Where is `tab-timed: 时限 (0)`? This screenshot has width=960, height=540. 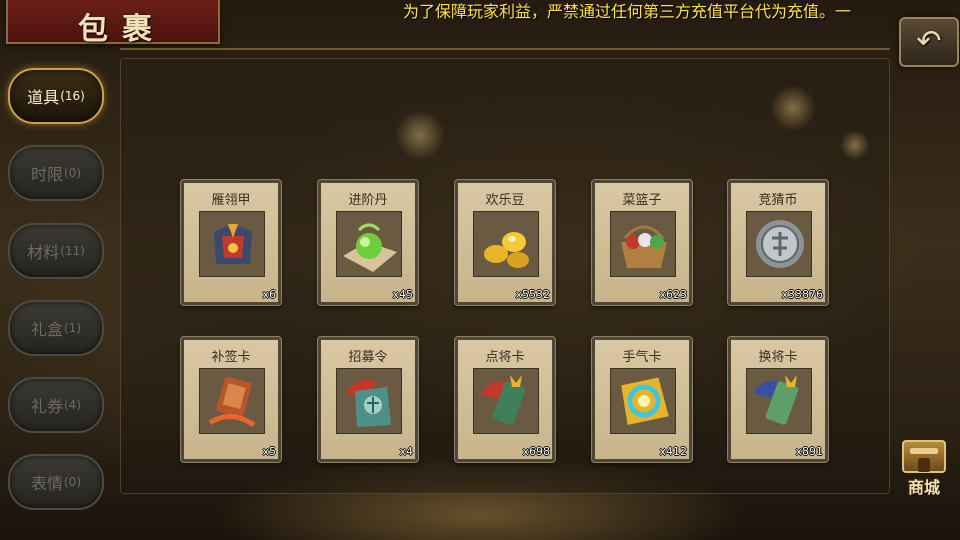
tab-timed: 时限 (0) is located at coordinates (56, 173).